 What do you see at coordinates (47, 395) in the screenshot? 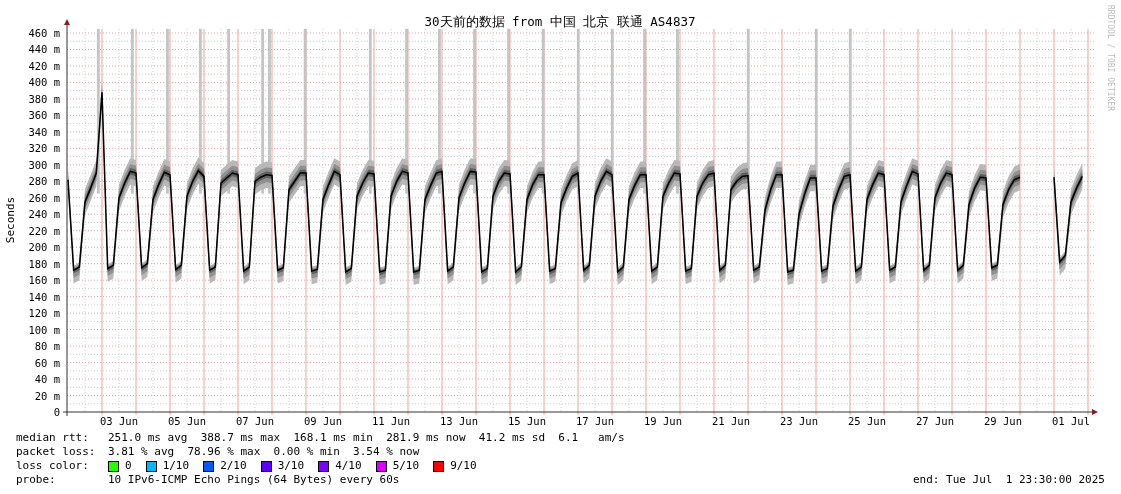
I see `axis-label: 20 m` at bounding box center [47, 395].